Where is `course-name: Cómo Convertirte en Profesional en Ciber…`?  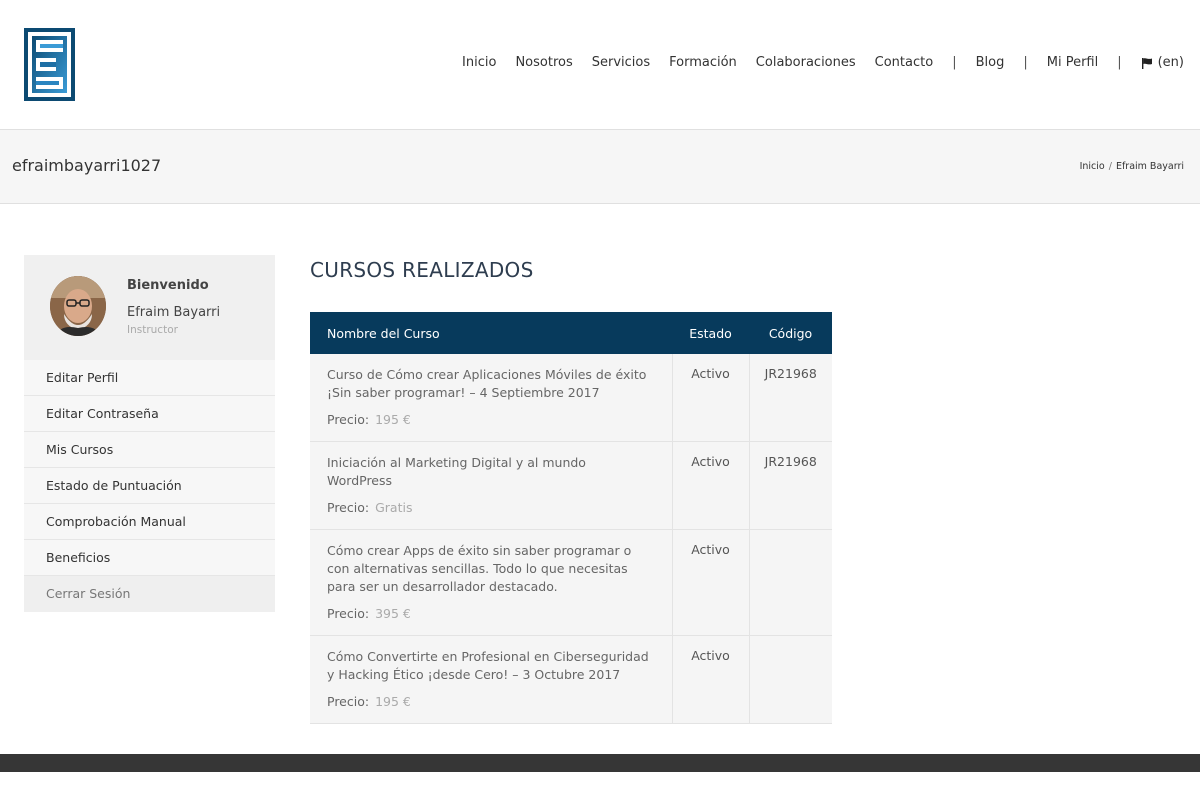
course-name: Cómo Convertirte en Profesional en Ciber… is located at coordinates (489, 666).